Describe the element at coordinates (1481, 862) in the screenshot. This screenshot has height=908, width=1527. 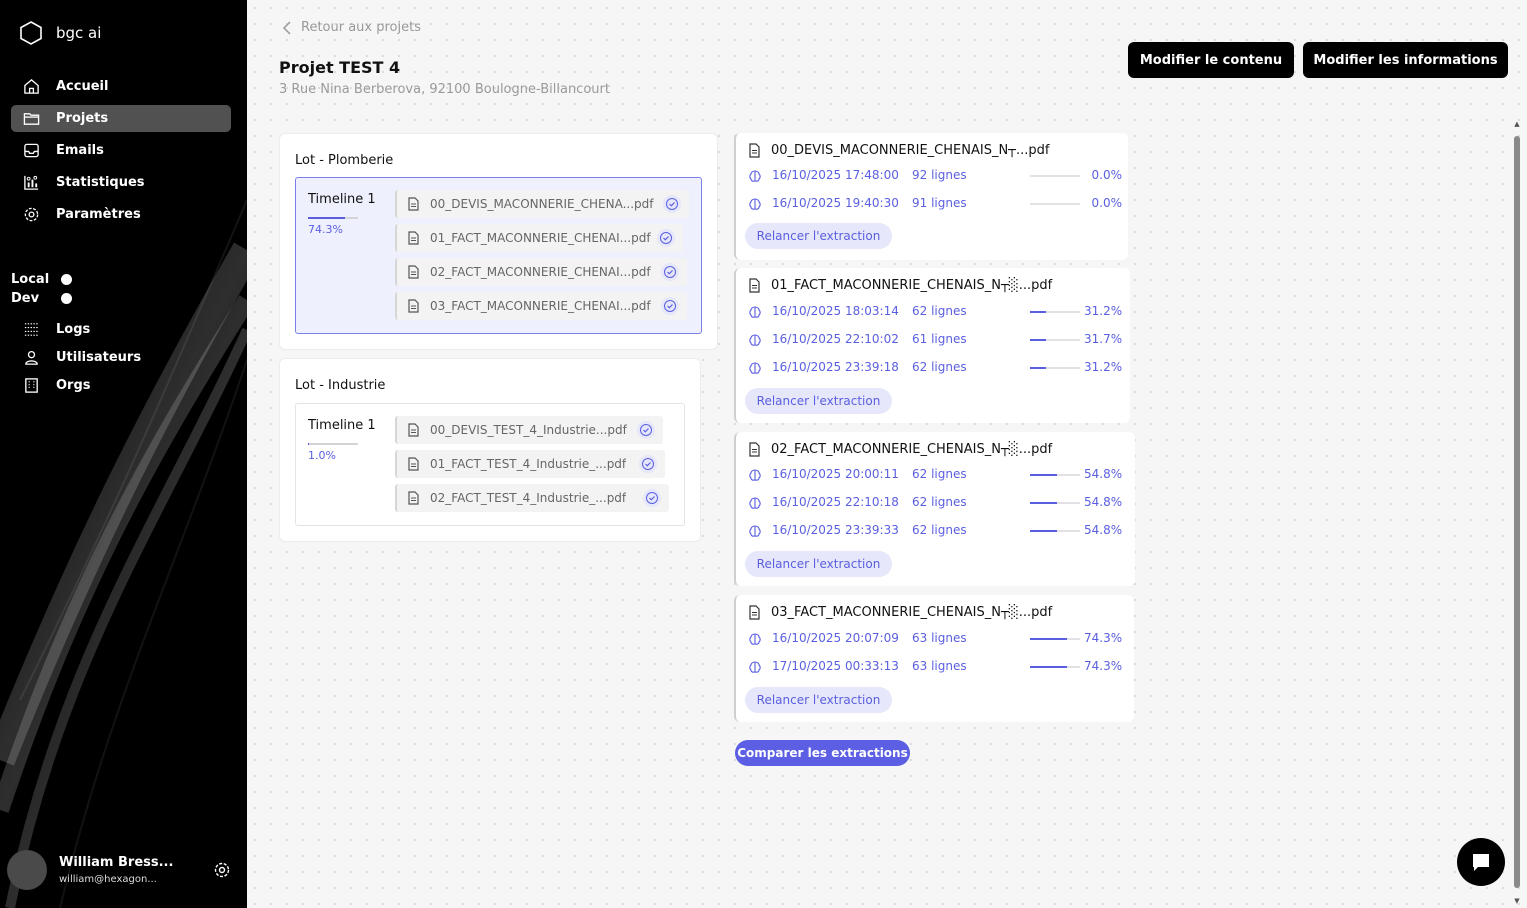
I see `chat-button` at that location.